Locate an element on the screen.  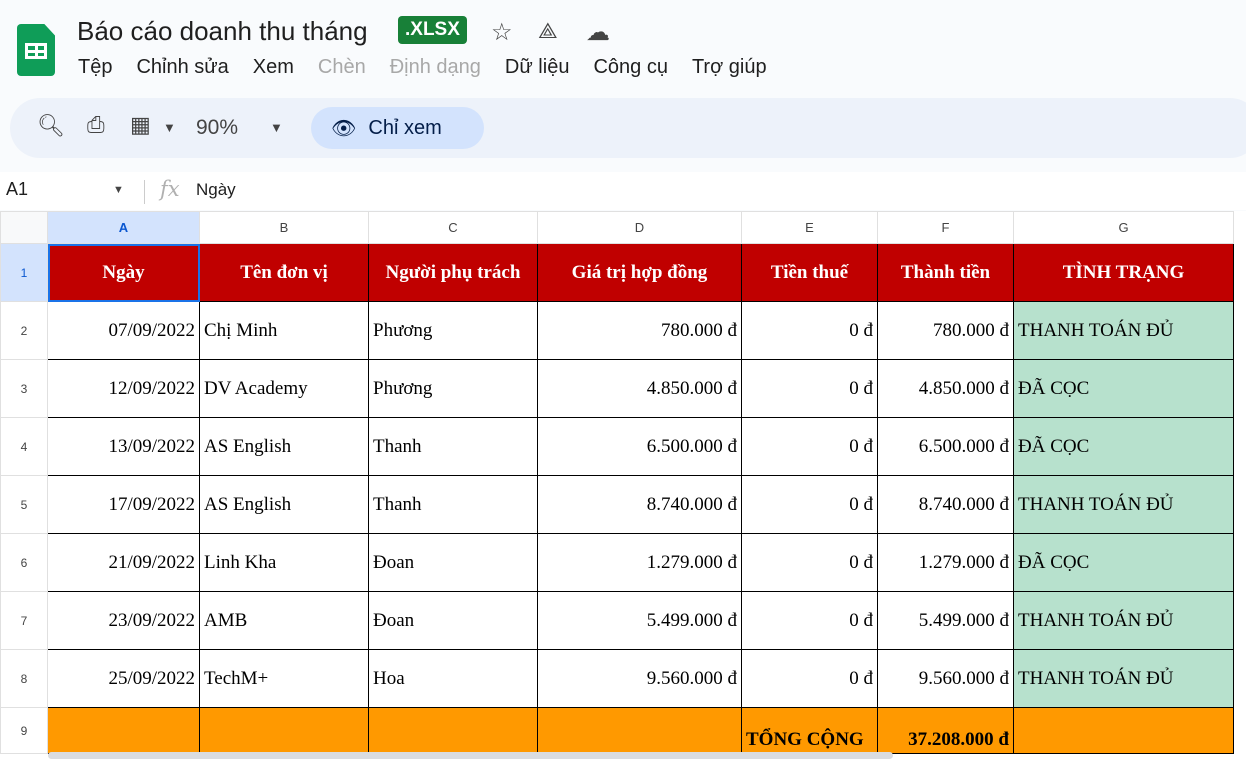
cell-date: 13/09/2022 is located at coordinates (123, 446).